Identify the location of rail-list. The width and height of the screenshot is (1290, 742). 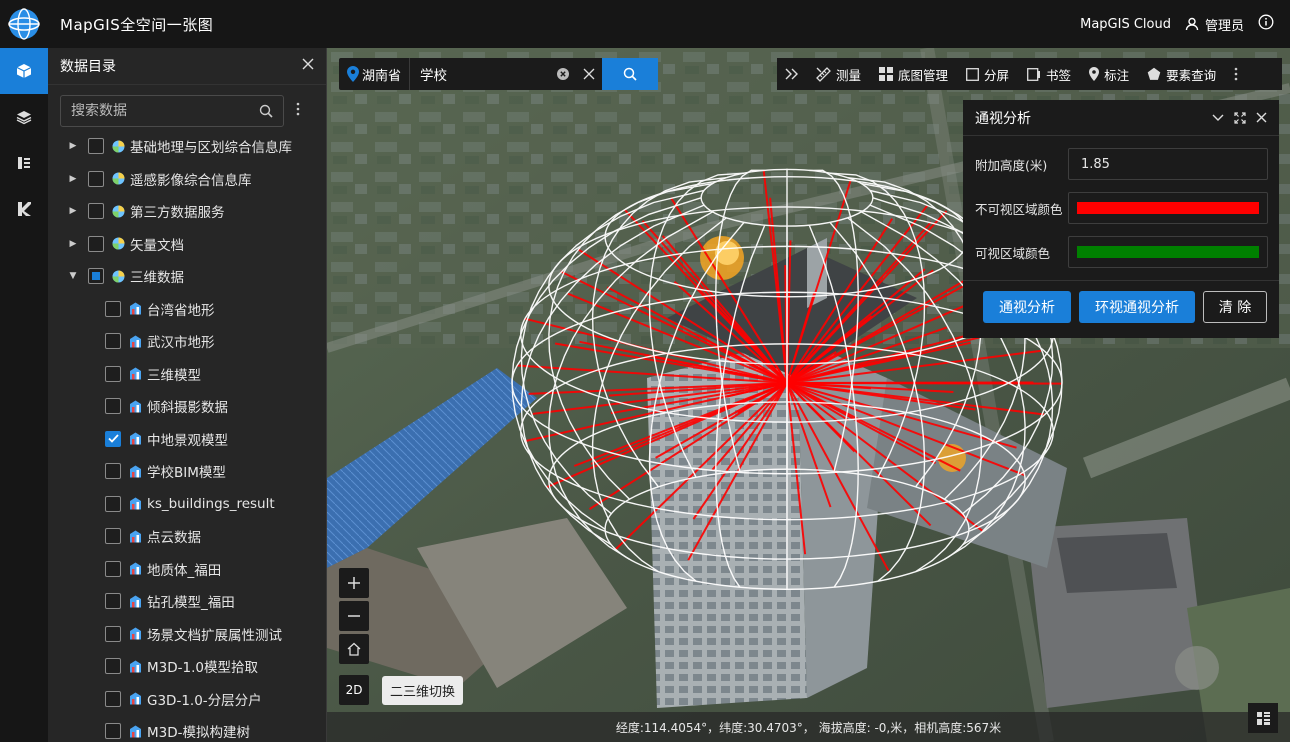
(24, 163).